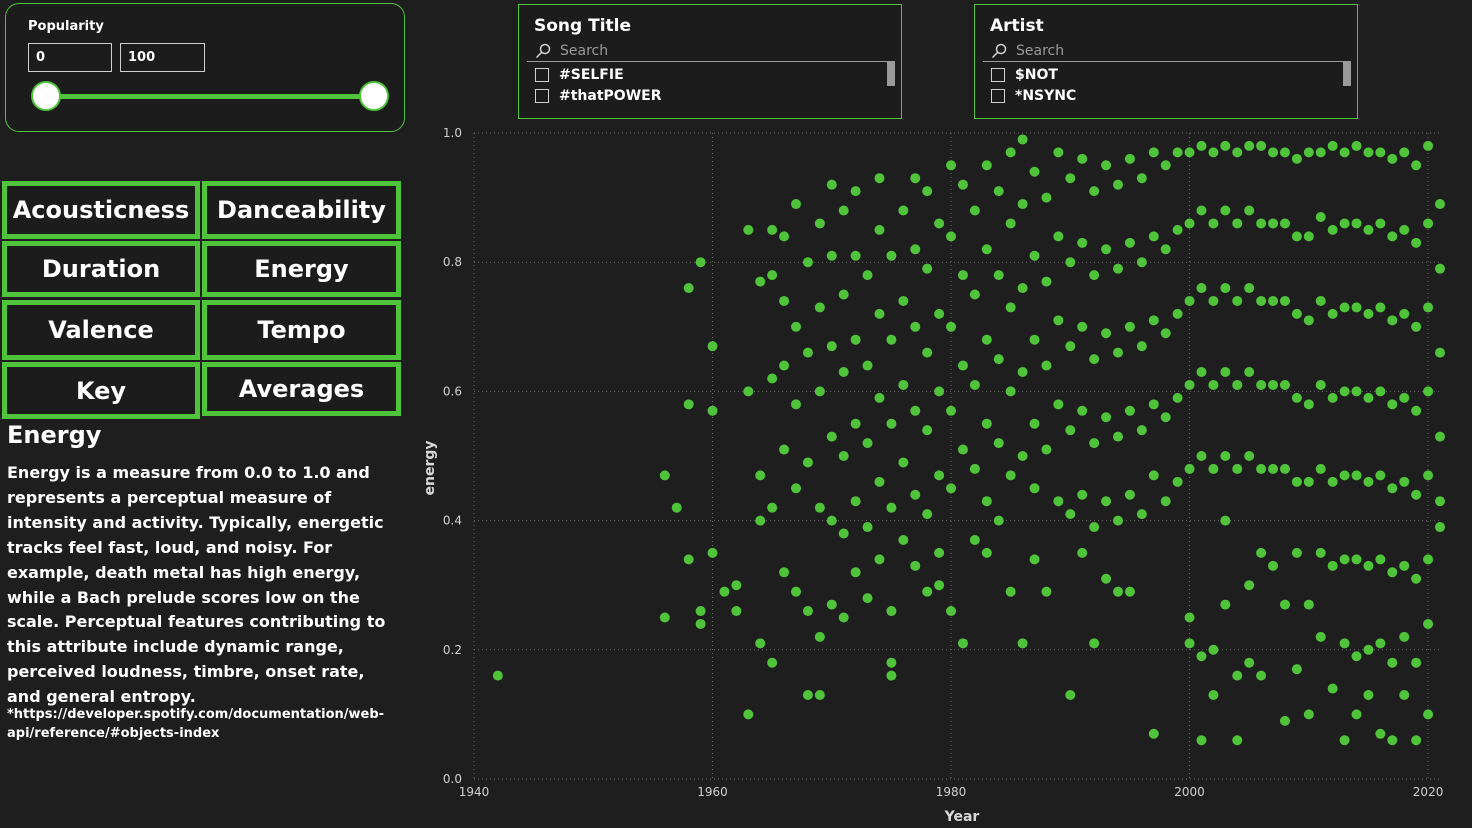 This screenshot has height=828, width=1472. What do you see at coordinates (301, 389) in the screenshot?
I see `averages-button: Averages` at bounding box center [301, 389].